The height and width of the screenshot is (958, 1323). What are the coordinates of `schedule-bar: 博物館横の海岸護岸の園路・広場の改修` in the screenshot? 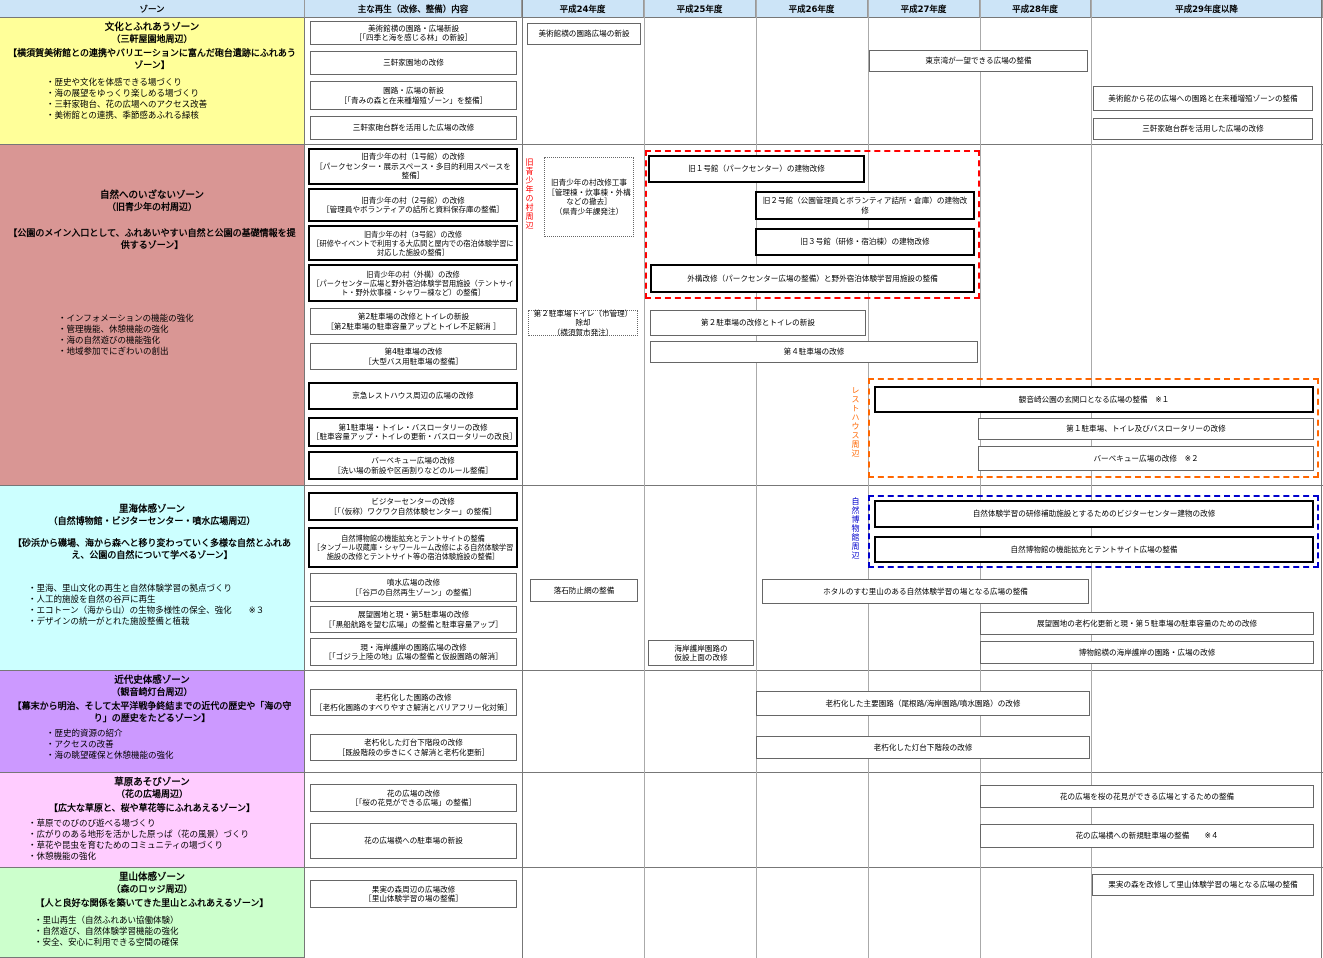 It's located at (1147, 652).